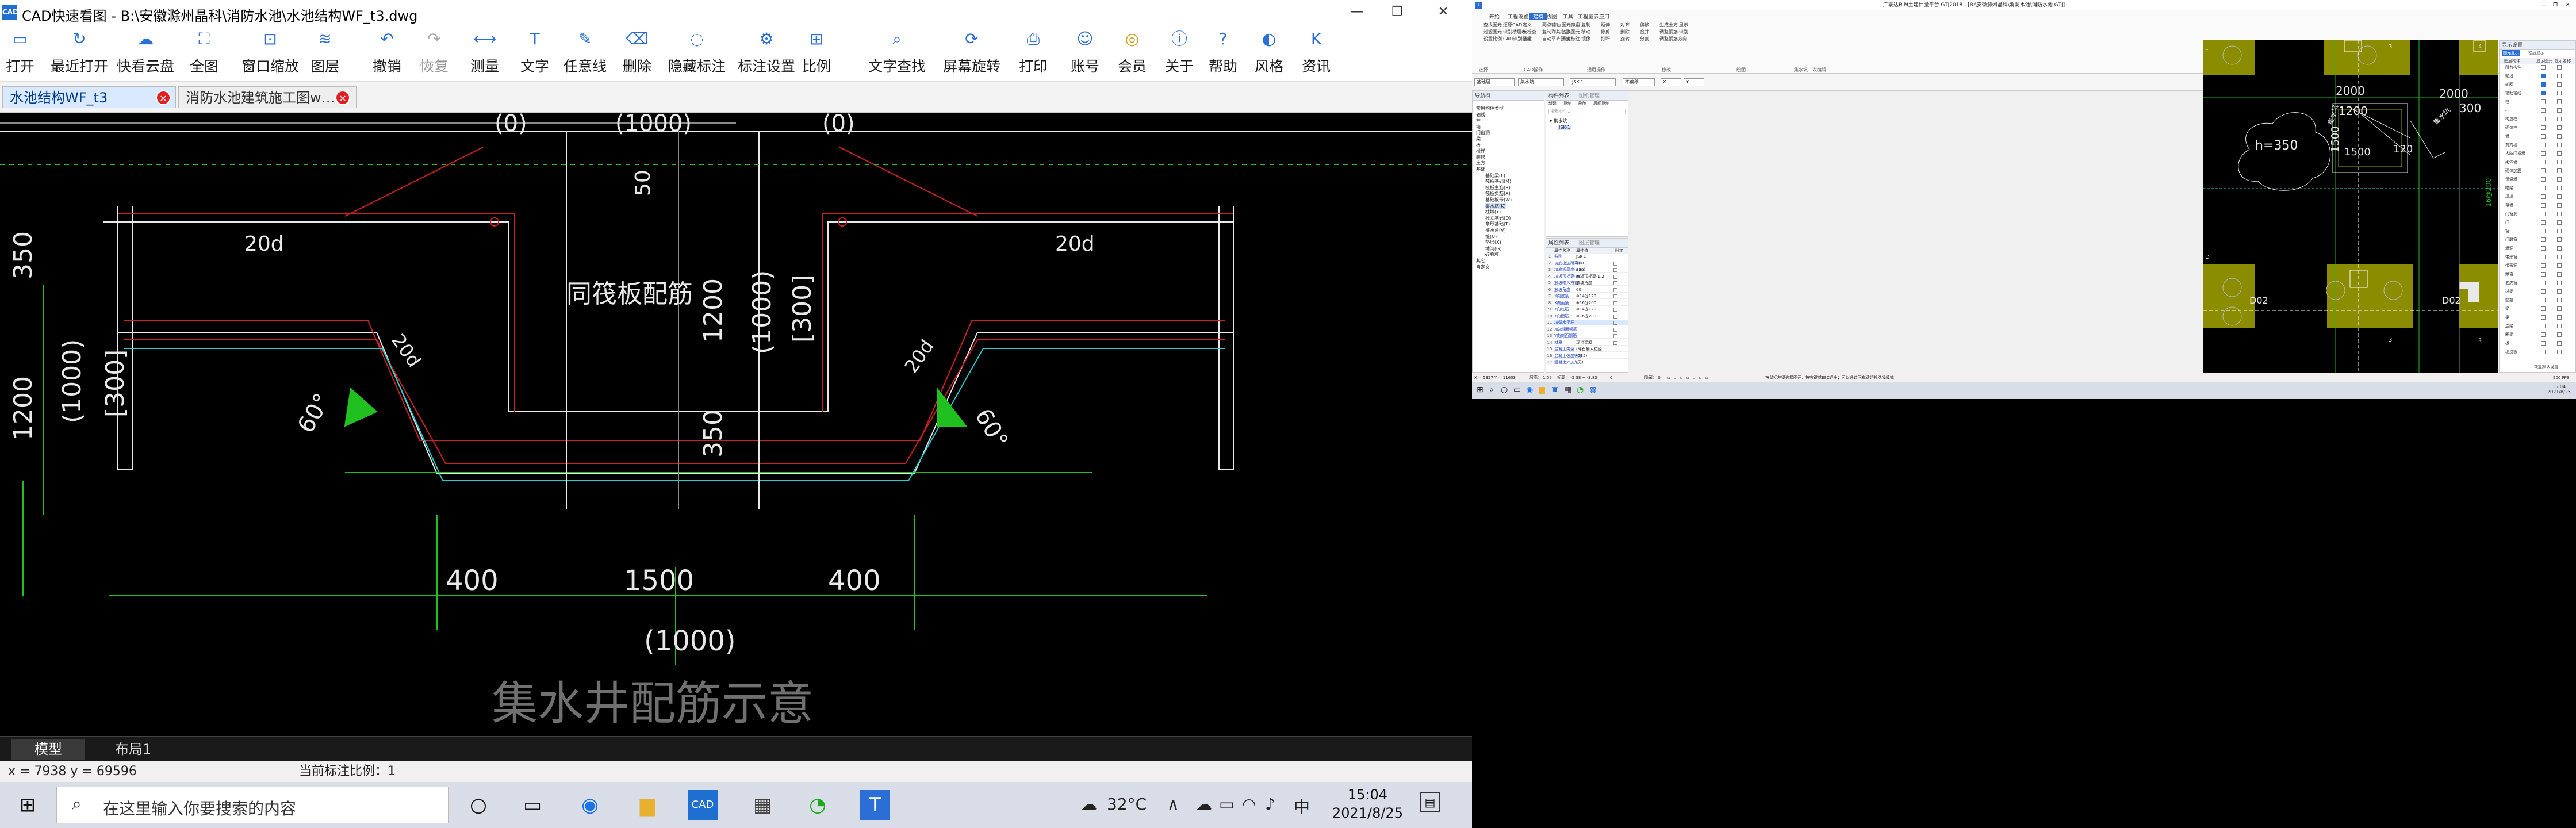 This screenshot has height=828, width=2576. I want to click on component-dropdown: 集水坑, so click(1541, 82).